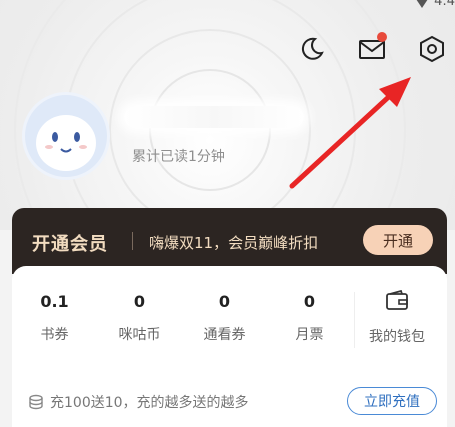 This screenshot has height=427, width=455. What do you see at coordinates (444, 4) in the screenshot?
I see `status-time: 4:4` at bounding box center [444, 4].